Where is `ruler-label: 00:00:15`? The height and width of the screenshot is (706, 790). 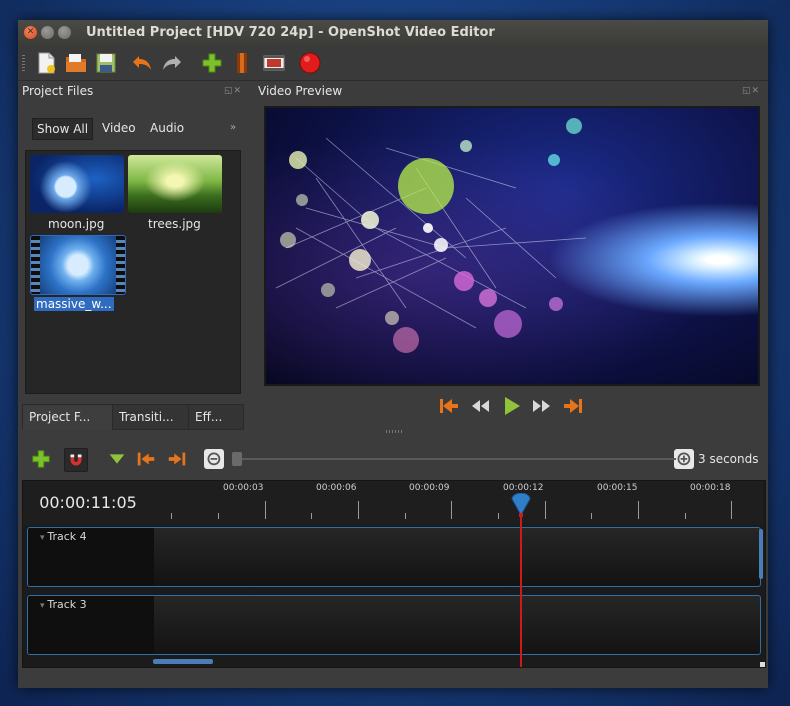 ruler-label: 00:00:15 is located at coordinates (617, 488).